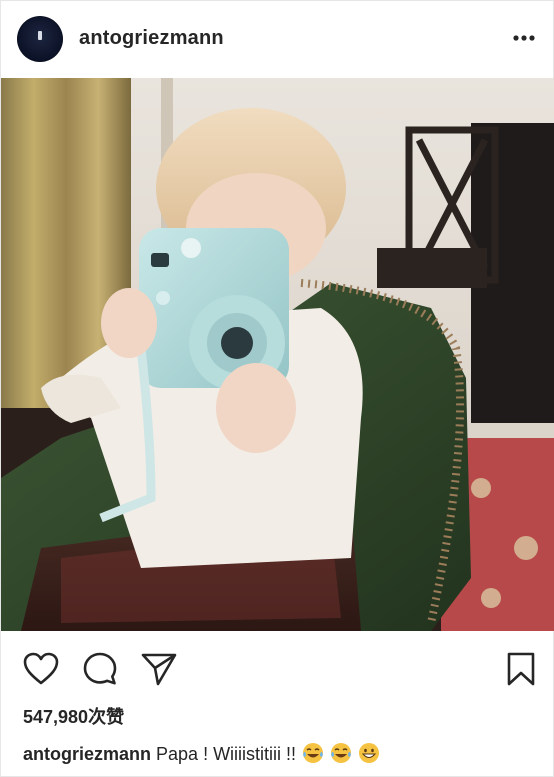 The height and width of the screenshot is (777, 554). I want to click on bookmark-icon, so click(521, 669).